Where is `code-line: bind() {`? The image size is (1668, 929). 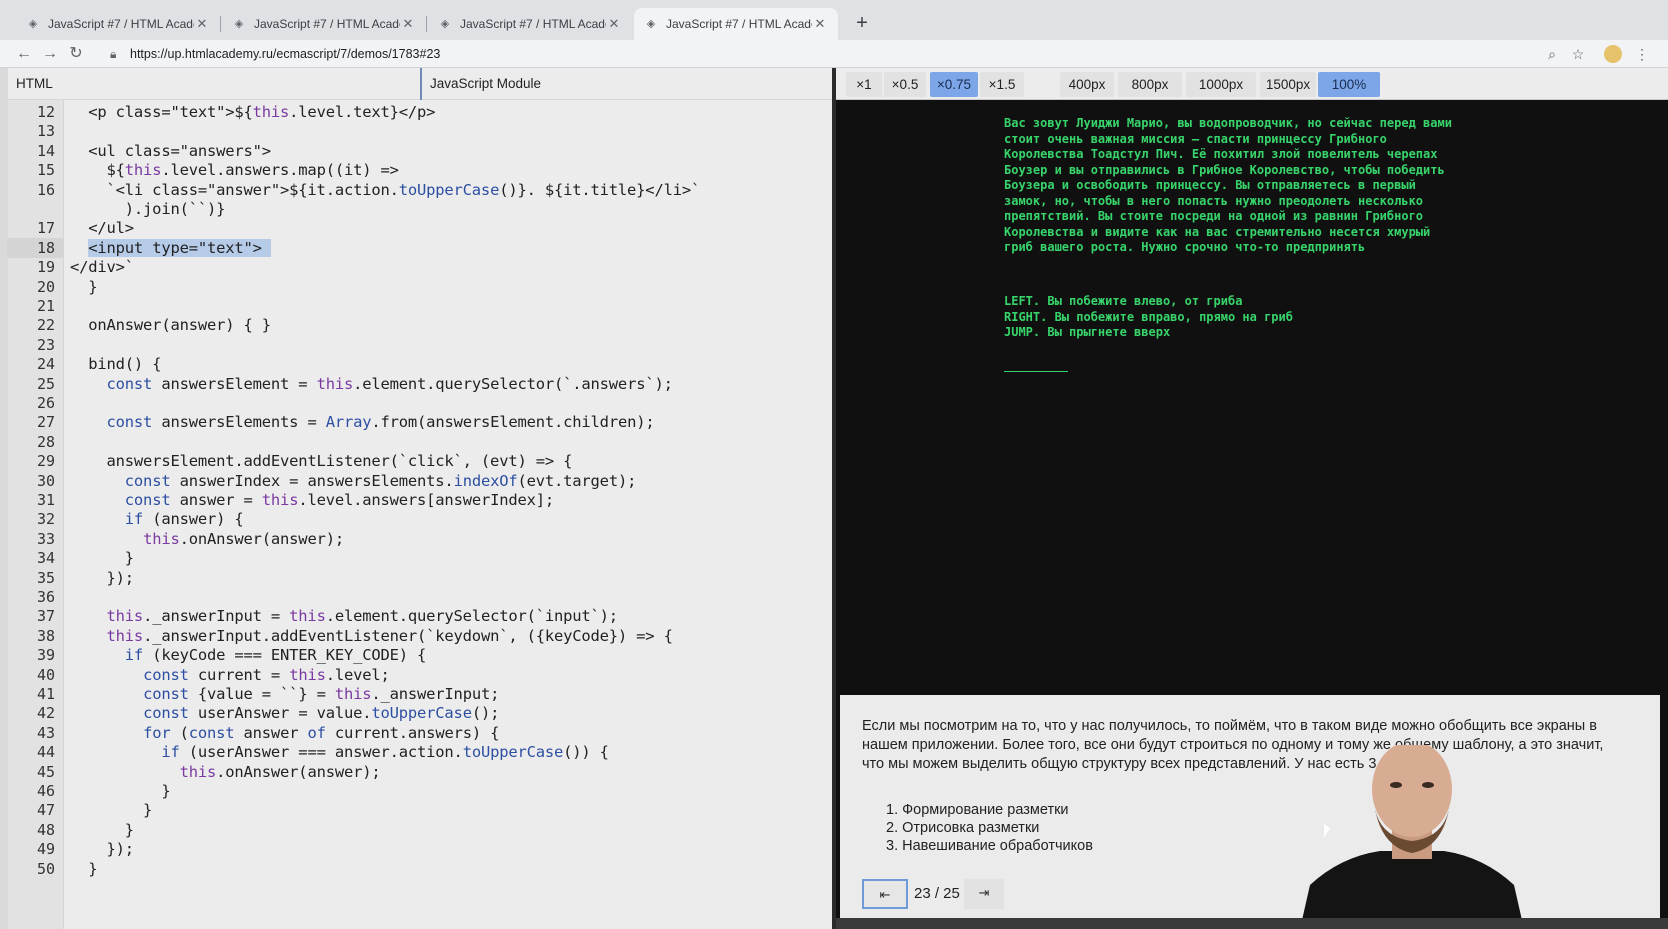 code-line: bind() { is located at coordinates (115, 364).